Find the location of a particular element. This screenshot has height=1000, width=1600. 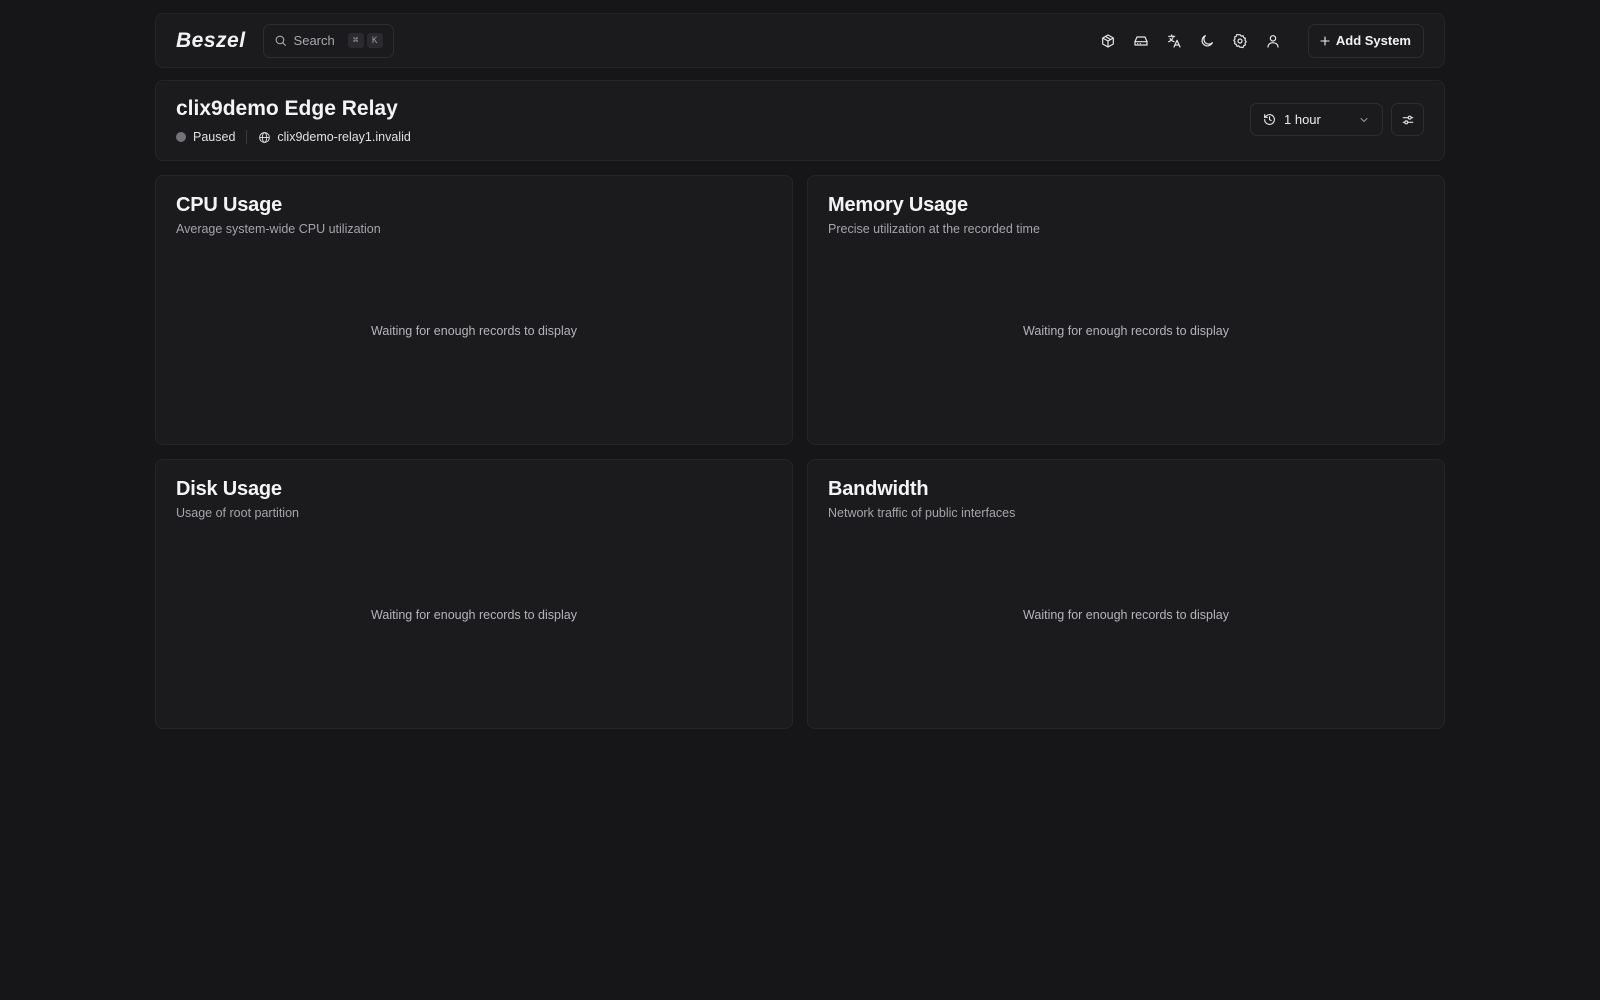

chart-title: CPU Usage is located at coordinates (229, 205).